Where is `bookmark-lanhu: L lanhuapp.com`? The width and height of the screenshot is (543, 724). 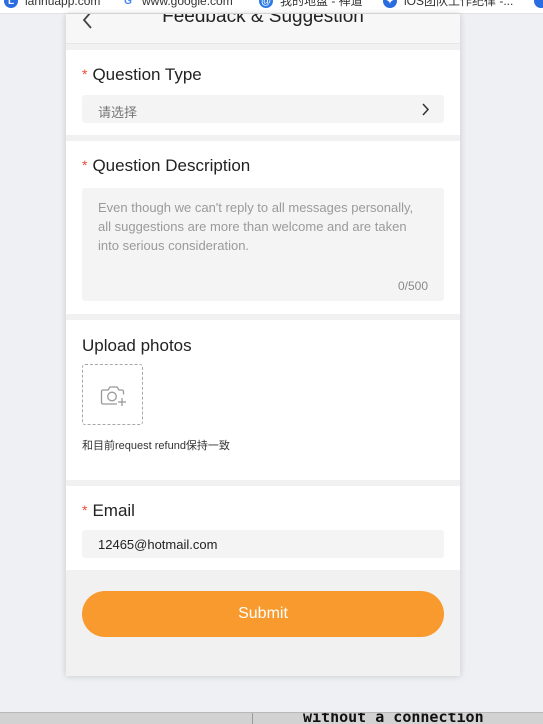 bookmark-lanhu: L lanhuapp.com is located at coordinates (52, 4).